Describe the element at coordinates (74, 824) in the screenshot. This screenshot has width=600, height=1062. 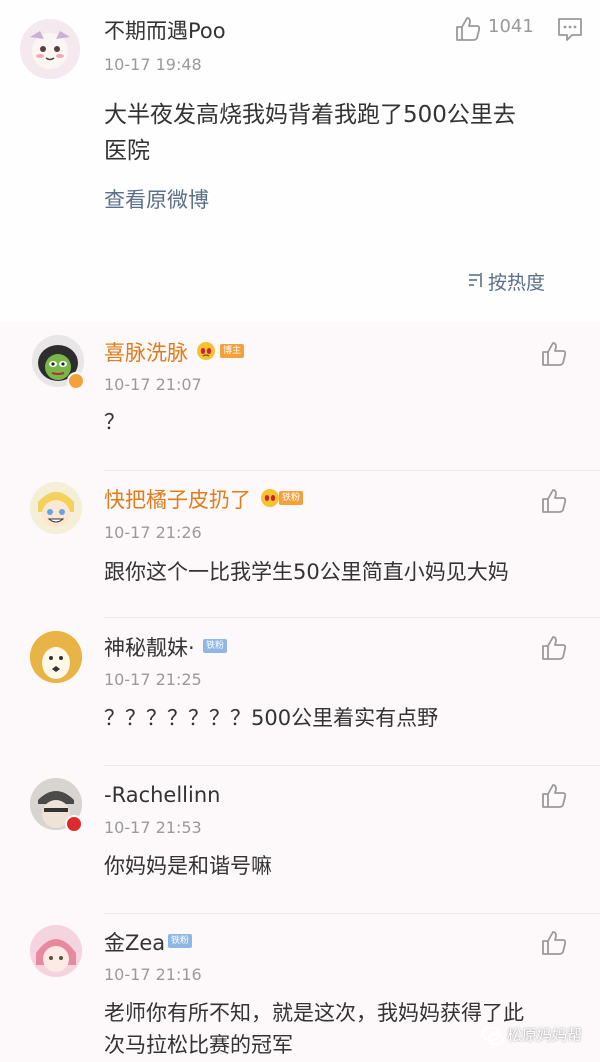
I see `region-flag-icon` at that location.